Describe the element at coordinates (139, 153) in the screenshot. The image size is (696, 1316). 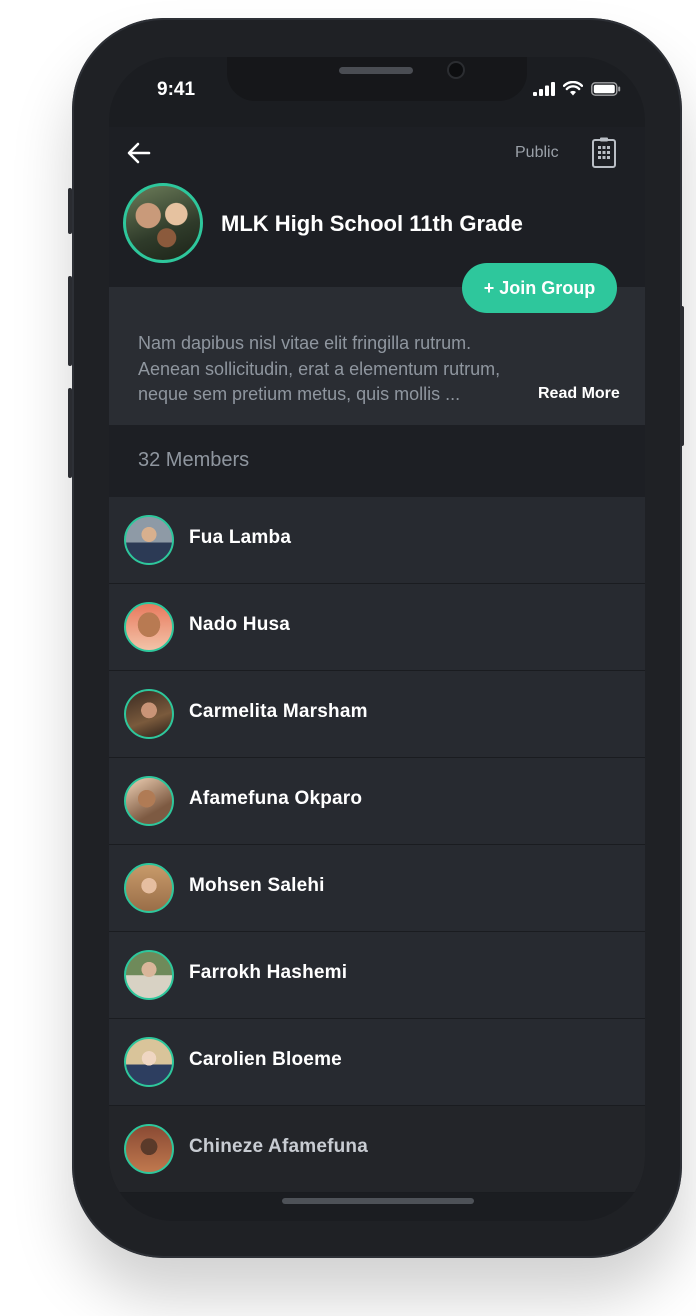
I see `back-arrow-icon` at that location.